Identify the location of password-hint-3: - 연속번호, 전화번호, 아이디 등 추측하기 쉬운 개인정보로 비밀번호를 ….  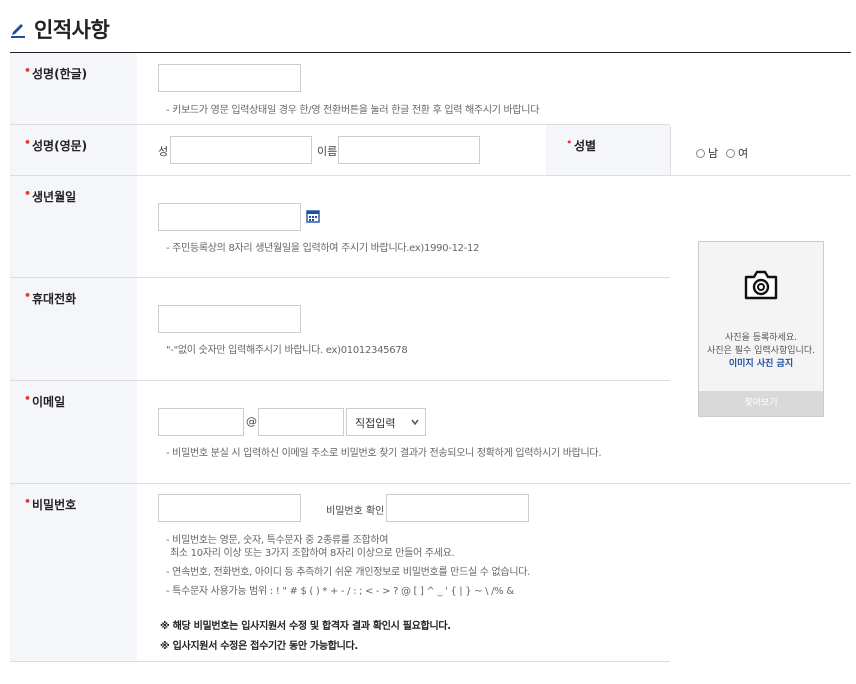
(348, 572).